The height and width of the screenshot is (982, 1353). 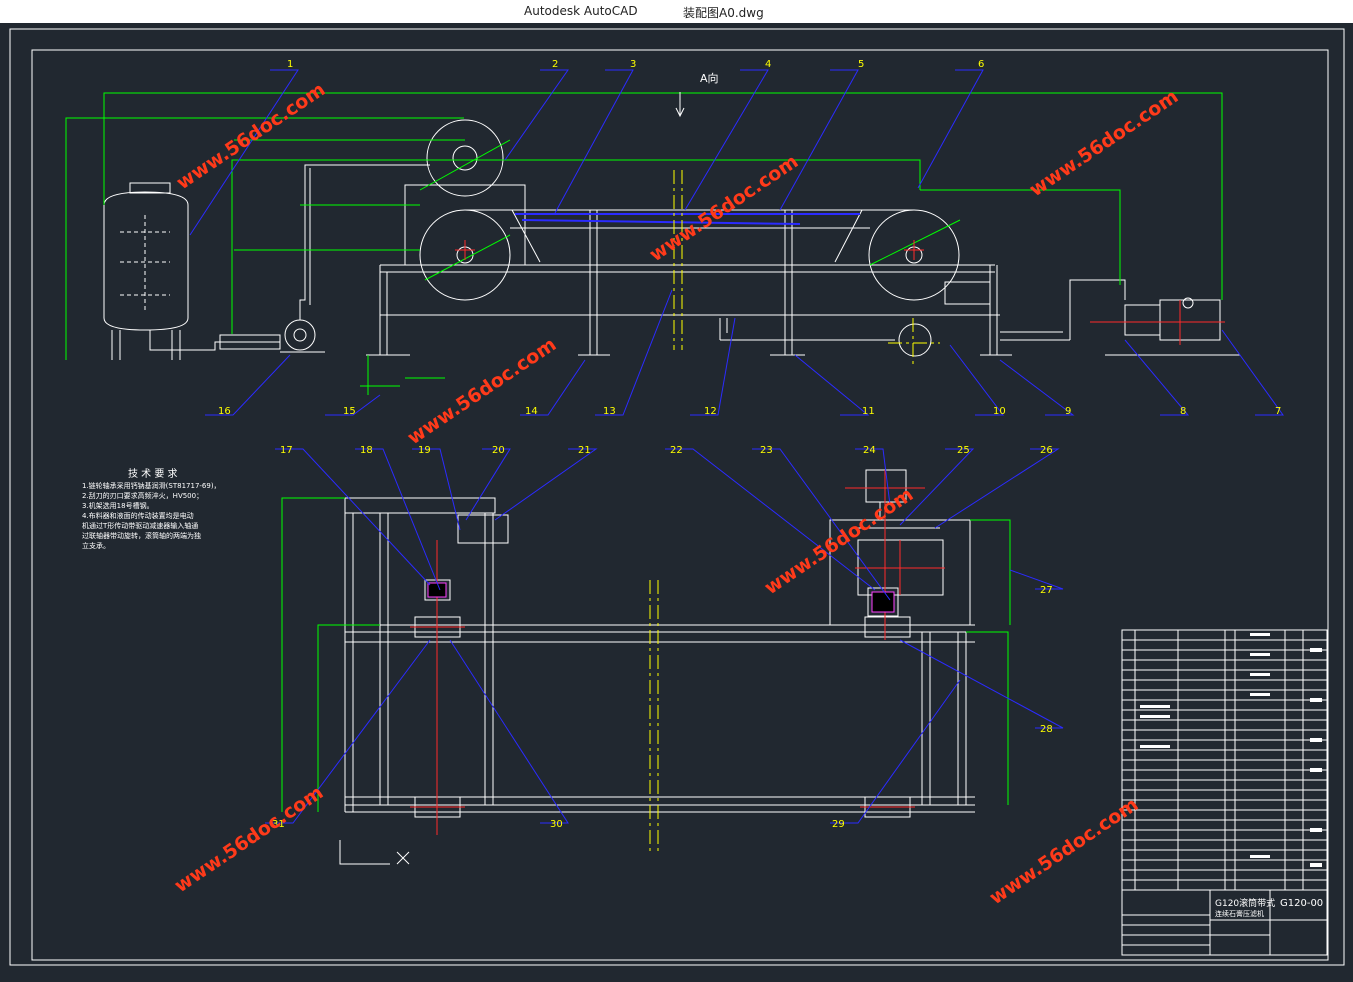 What do you see at coordinates (766, 450) in the screenshot?
I see `callout-23: 23` at bounding box center [766, 450].